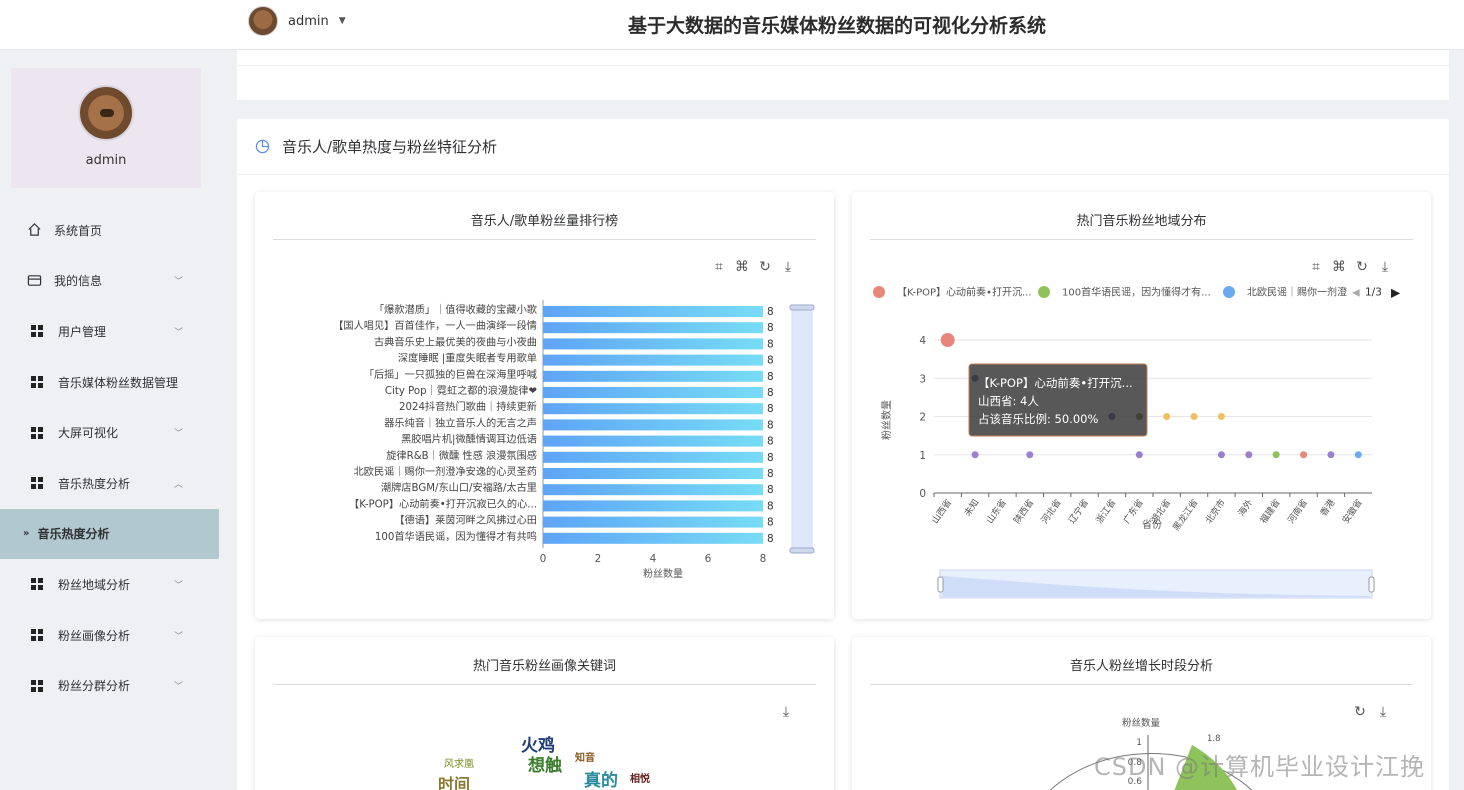 The width and height of the screenshot is (1464, 790). What do you see at coordinates (543, 559) in the screenshot?
I see `x-tick-label: 0` at bounding box center [543, 559].